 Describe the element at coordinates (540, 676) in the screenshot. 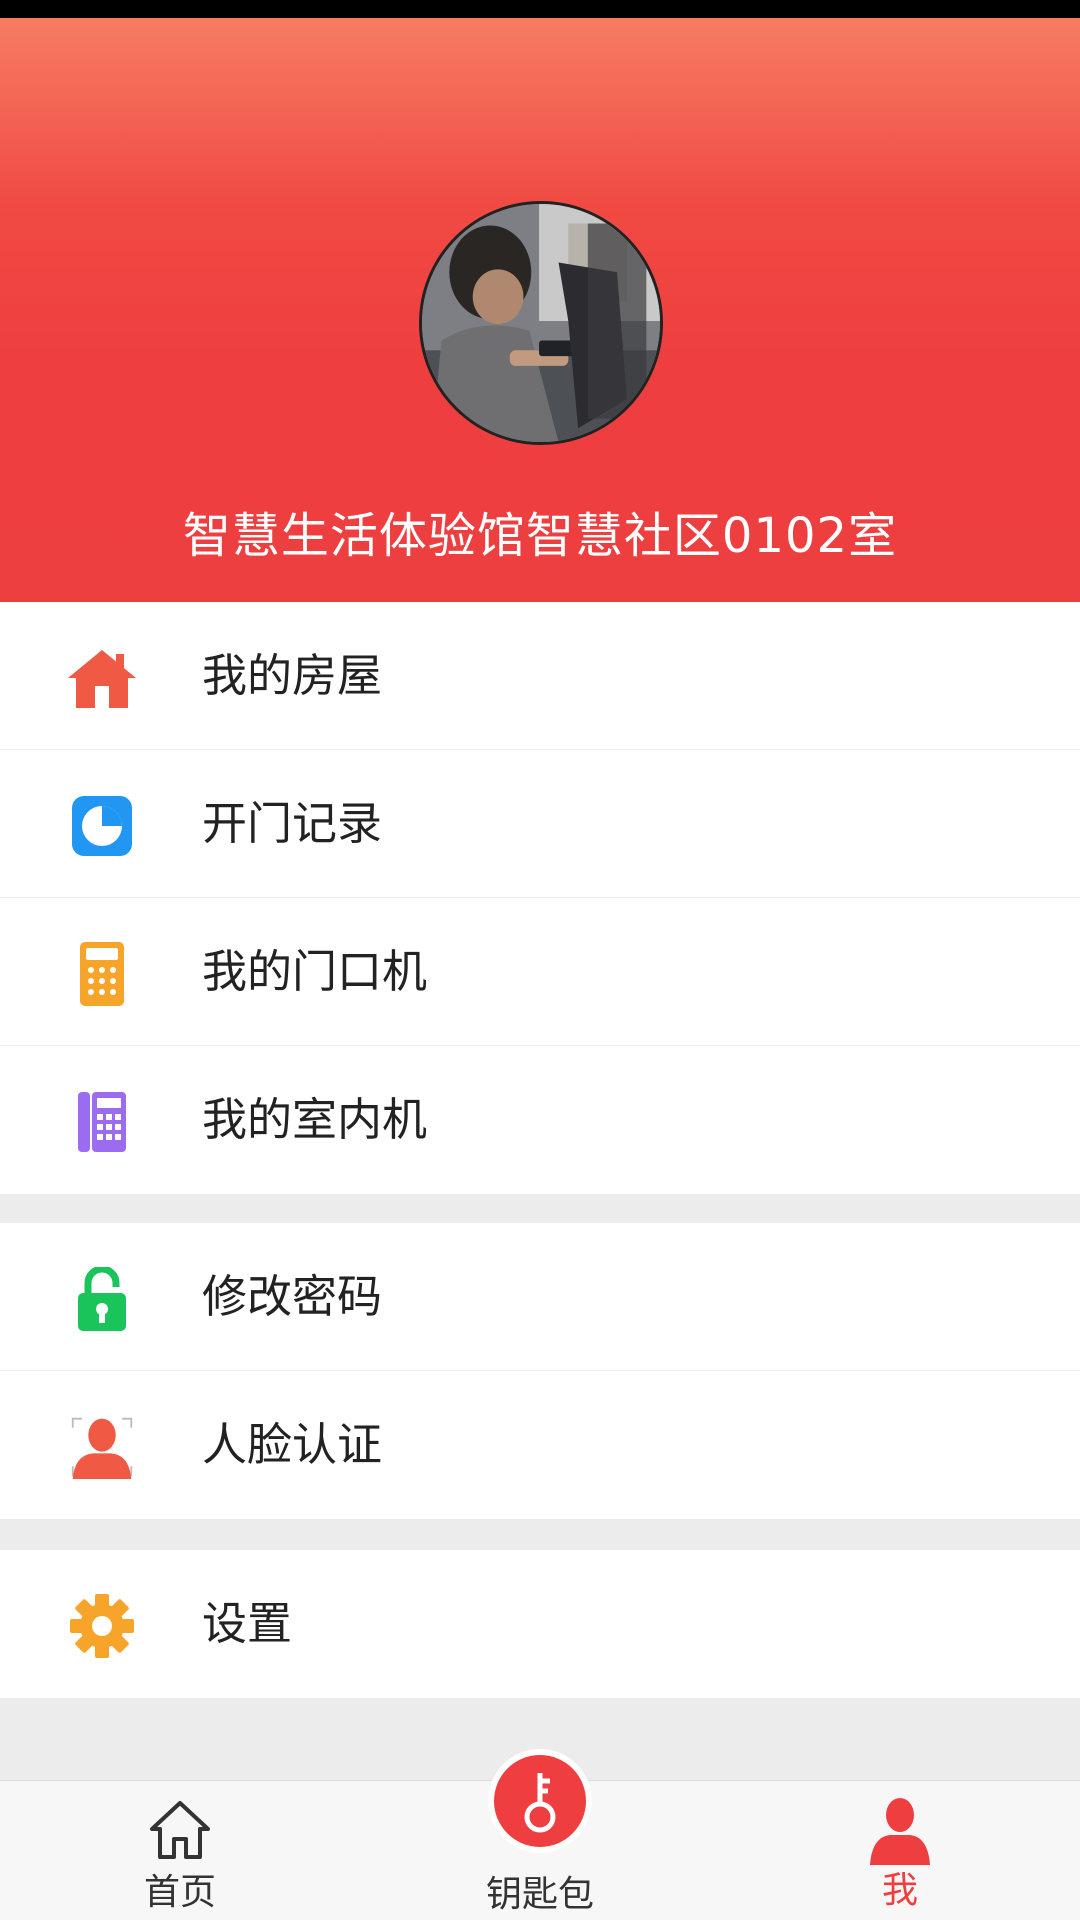

I see `menu-item-my-house: 我的房屋` at that location.